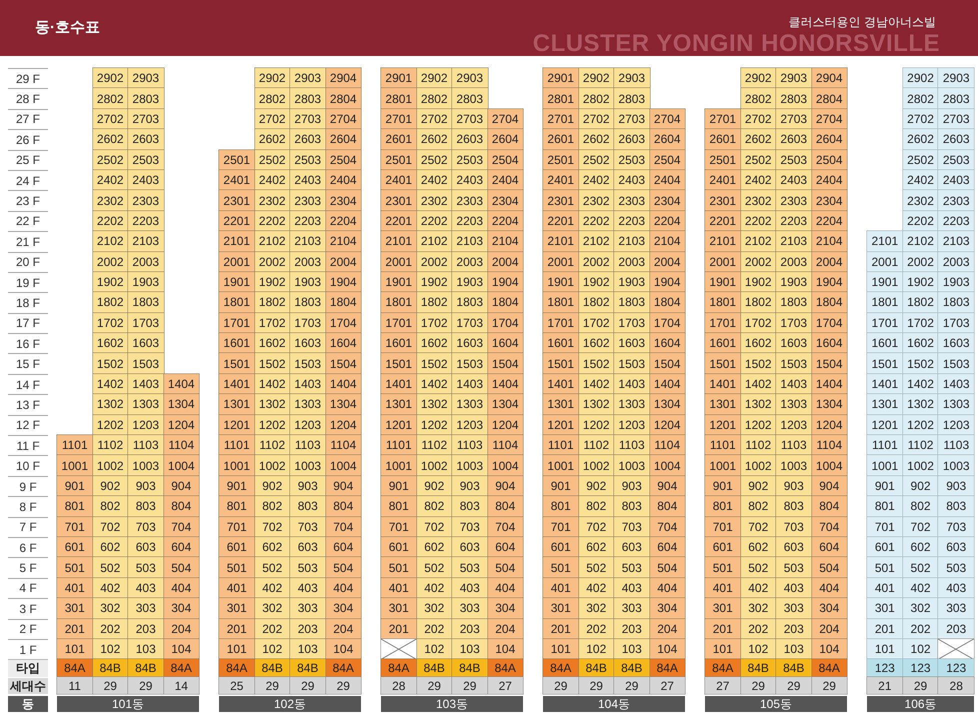 The width and height of the screenshot is (978, 716). What do you see at coordinates (398, 628) in the screenshot?
I see `unit-cell: 201` at bounding box center [398, 628].